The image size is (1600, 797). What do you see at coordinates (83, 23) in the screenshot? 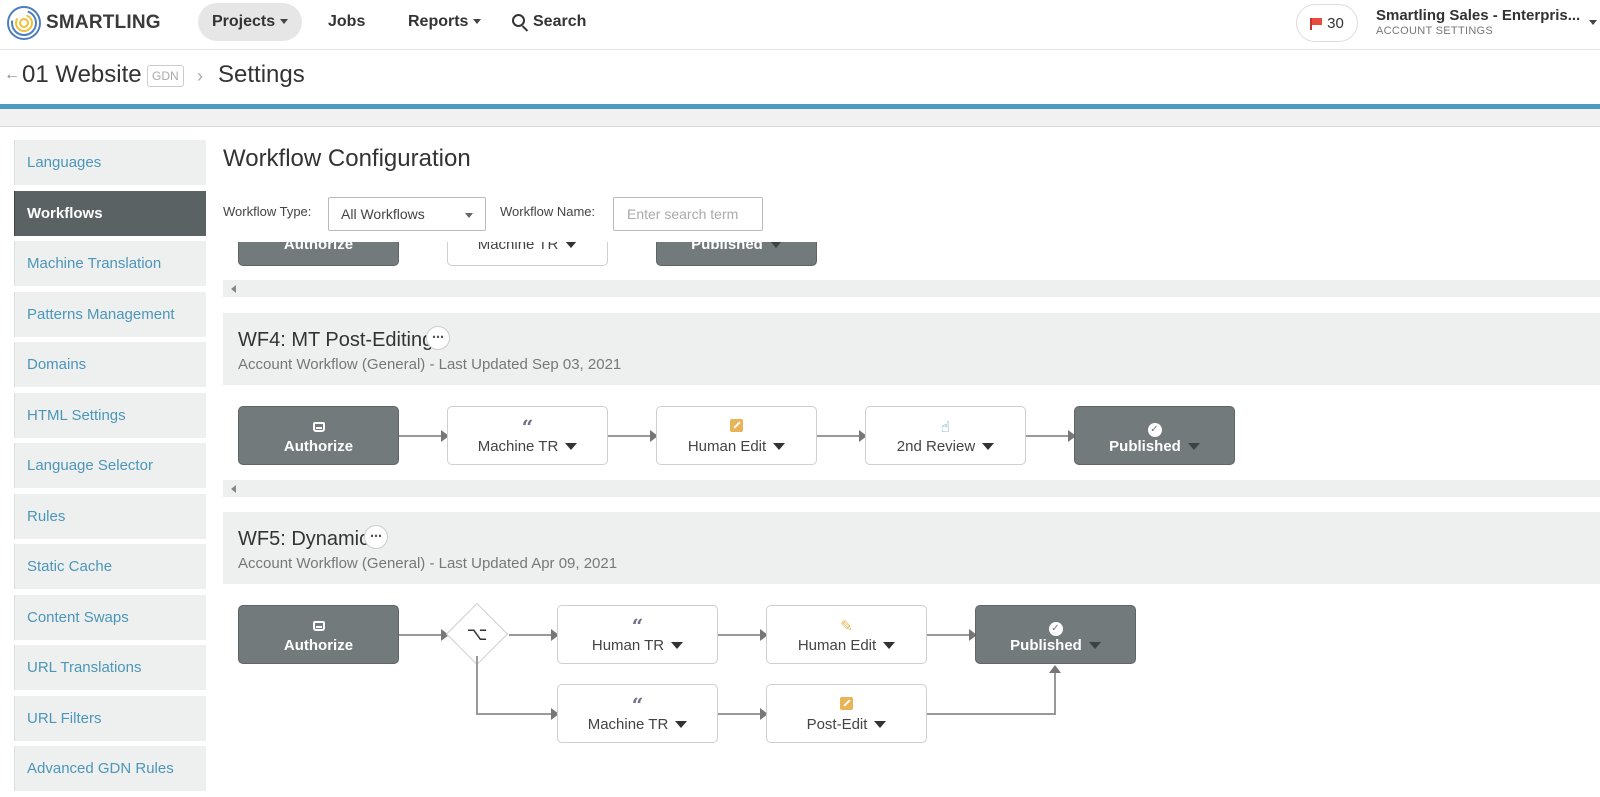
I see `smartling-logo: SMARTLING` at bounding box center [83, 23].